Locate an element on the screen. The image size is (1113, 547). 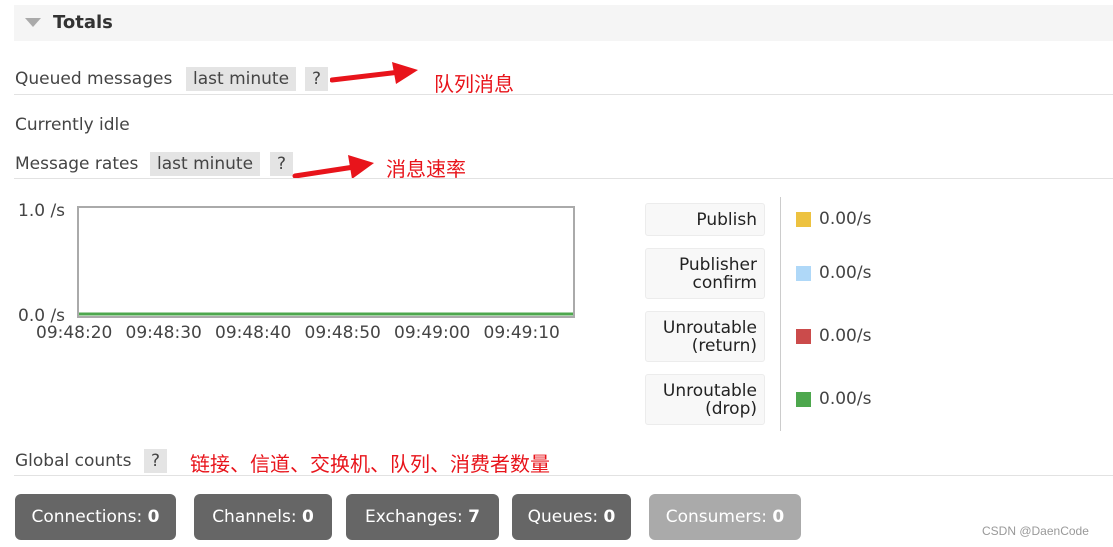
rates-help-button: ? is located at coordinates (282, 164).